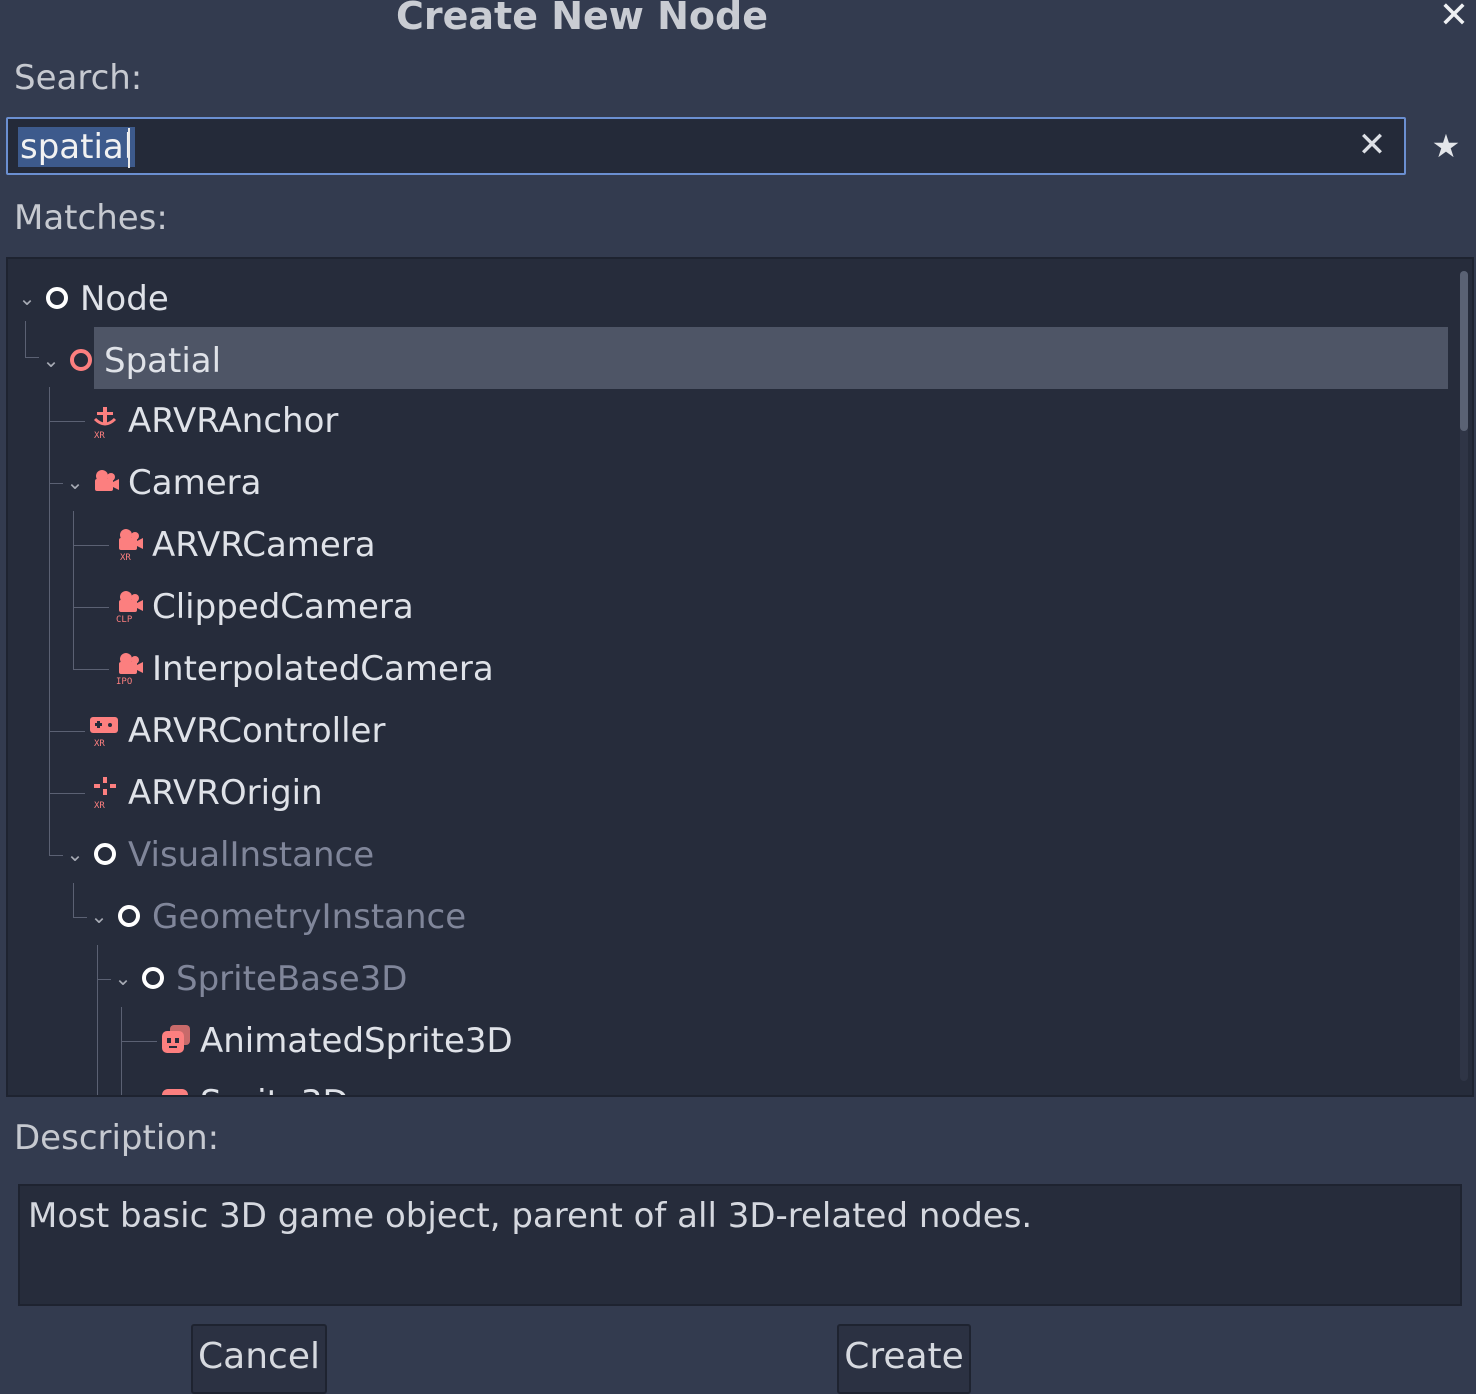 This screenshot has height=1394, width=1476. I want to click on tree-item-geometryinstance: ⌄ GeometryInstance, so click(728, 918).